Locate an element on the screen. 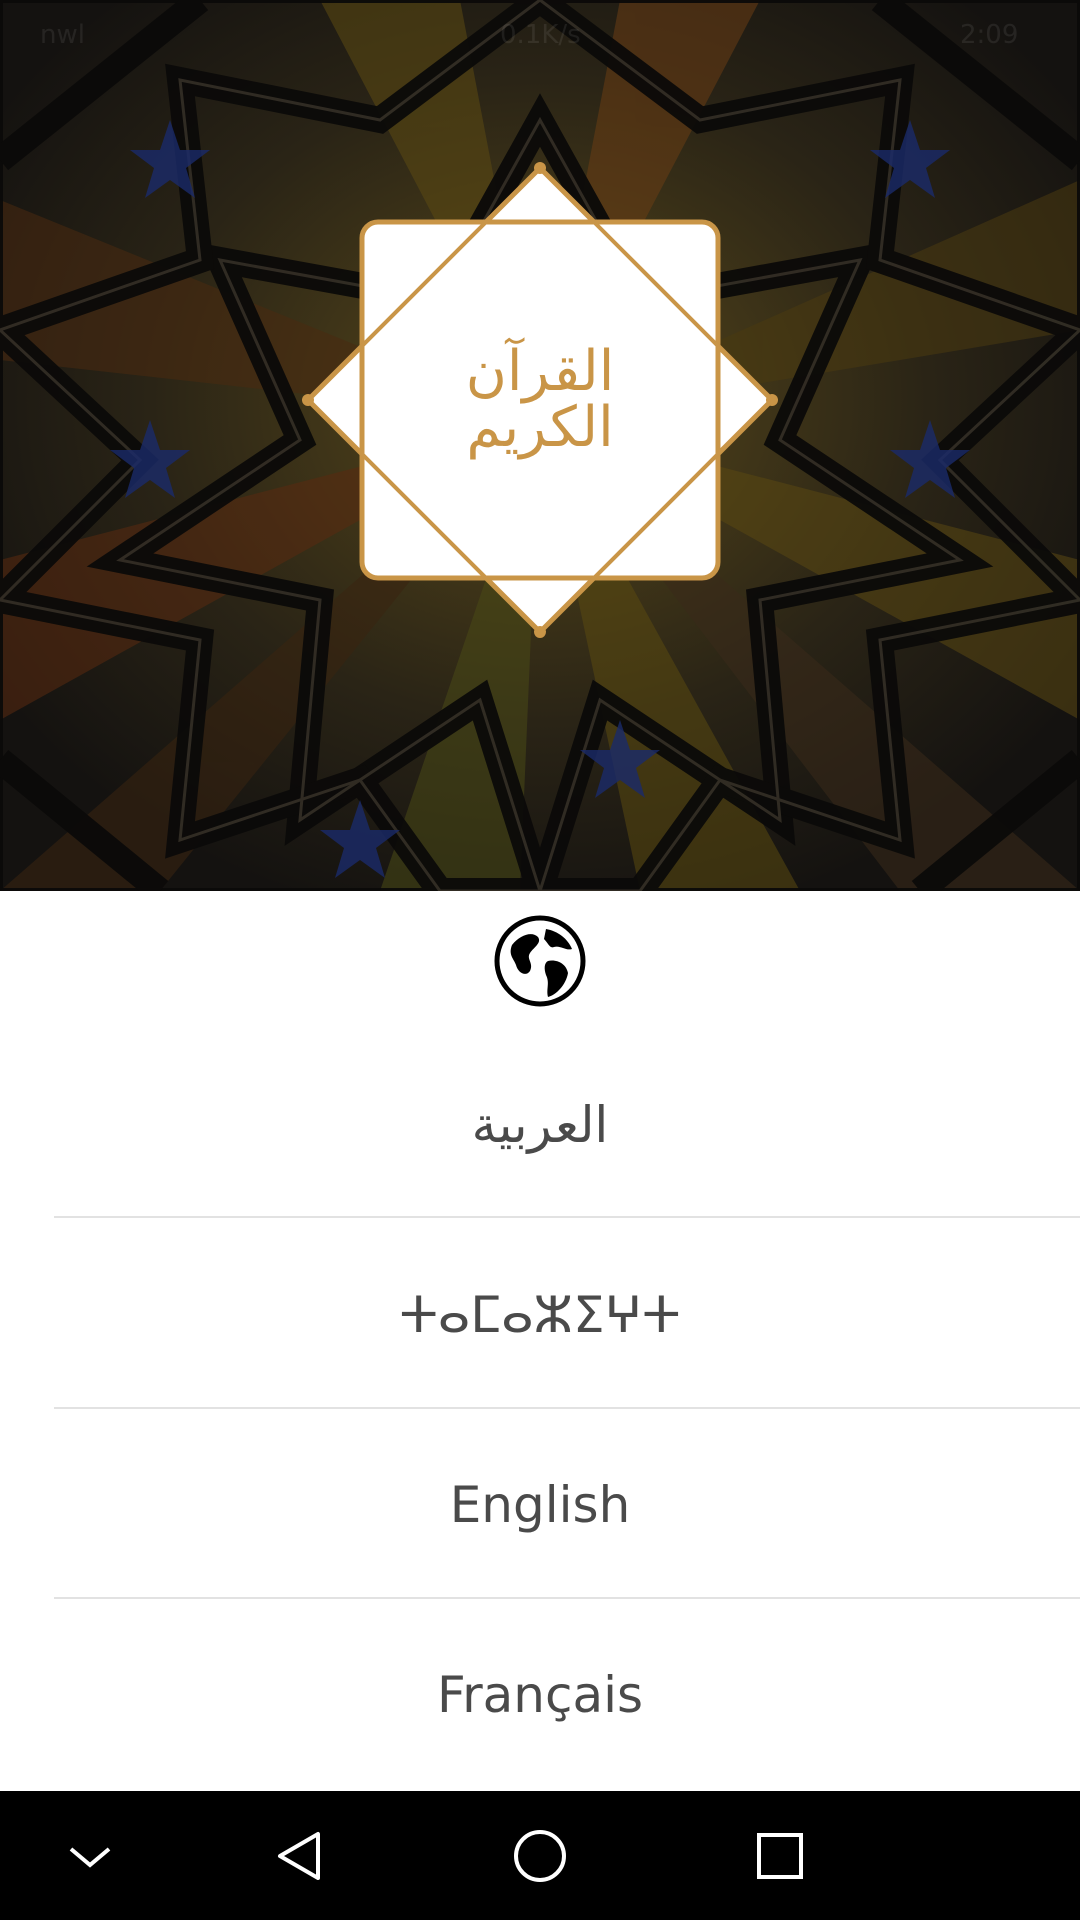 The width and height of the screenshot is (1080, 1920). language-option-arabic: العربية is located at coordinates (540, 1125).